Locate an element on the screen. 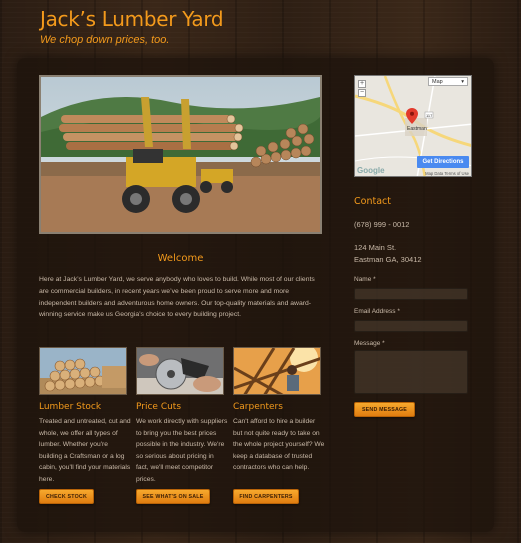 This screenshot has height=543, width=521. contact-phone: (678) 999 - 0012 is located at coordinates (382, 224).